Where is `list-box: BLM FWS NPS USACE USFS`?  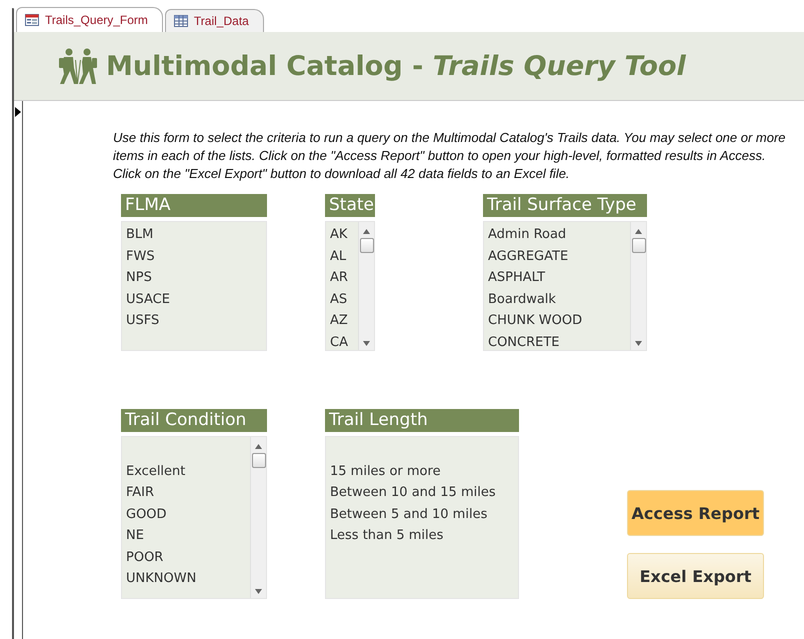
list-box: BLM FWS NPS USACE USFS is located at coordinates (194, 286).